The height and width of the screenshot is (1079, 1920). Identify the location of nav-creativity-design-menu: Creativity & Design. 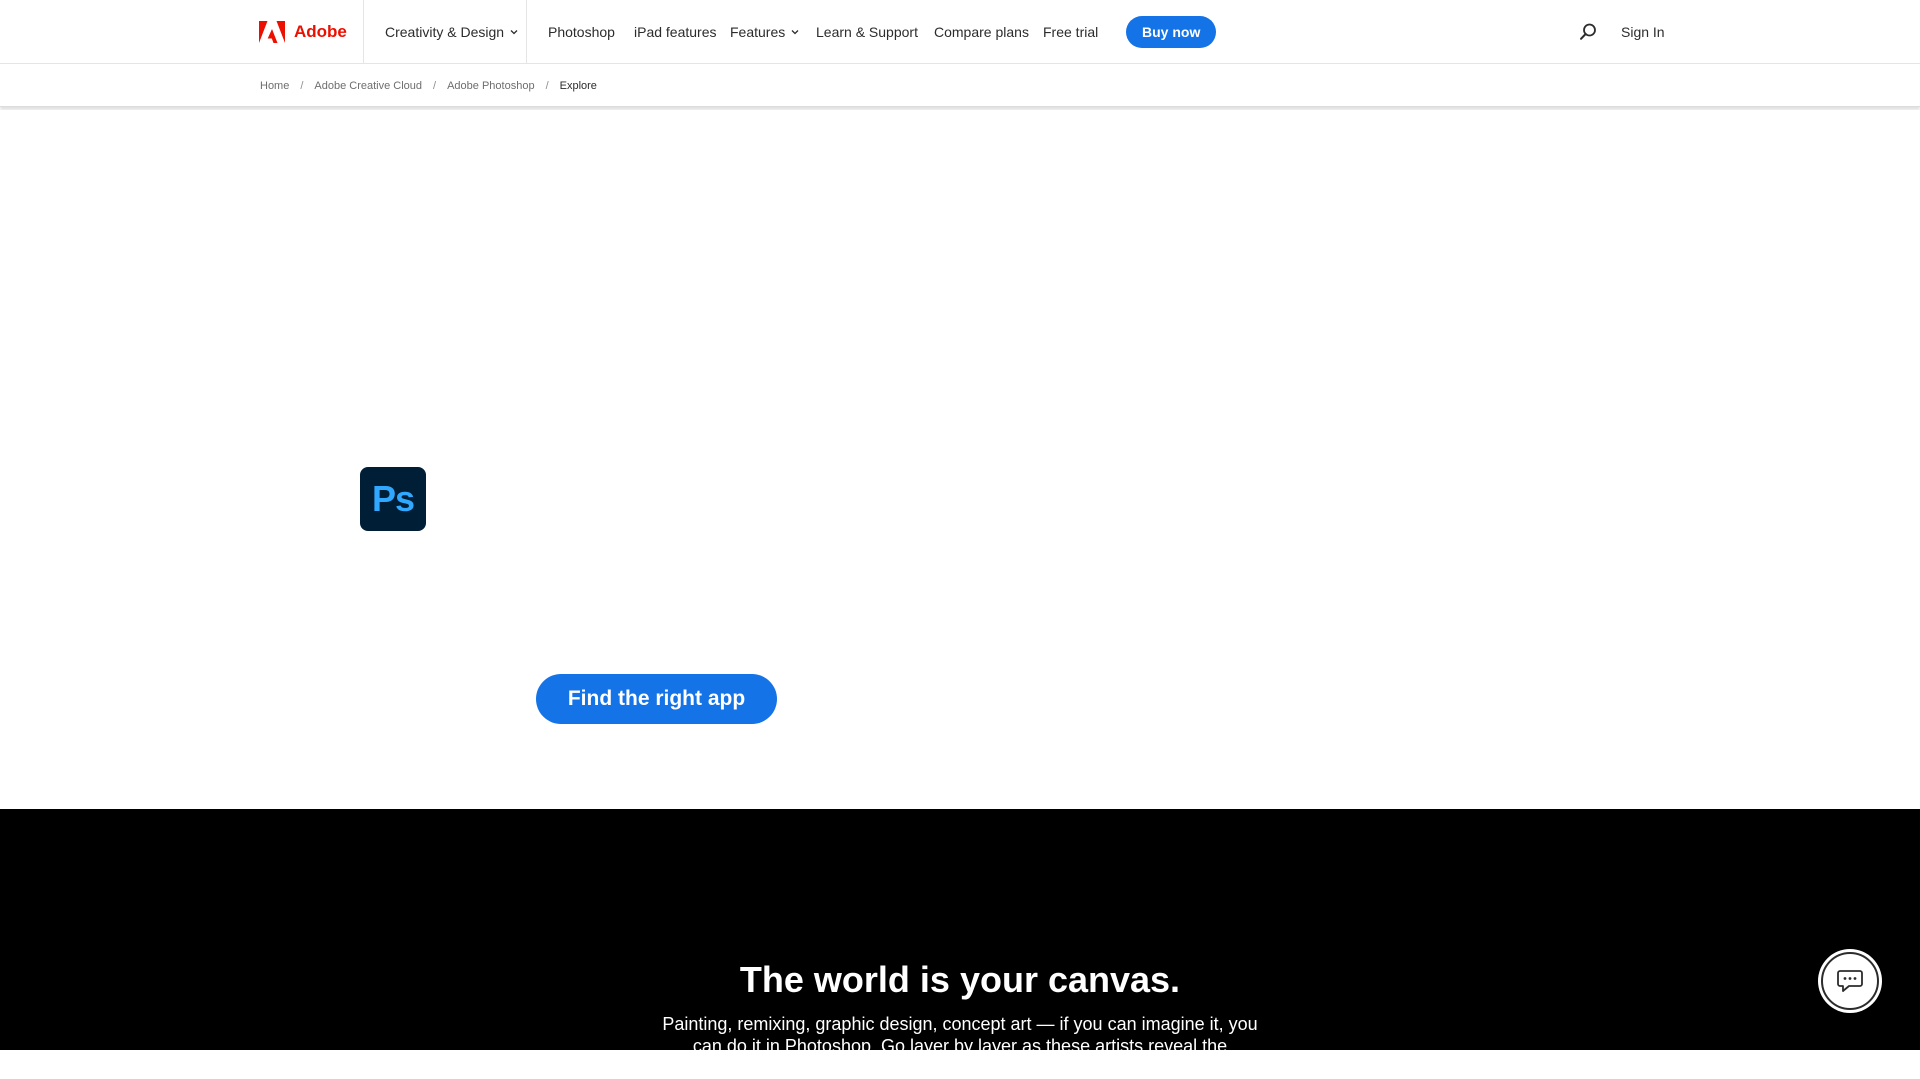
(452, 32).